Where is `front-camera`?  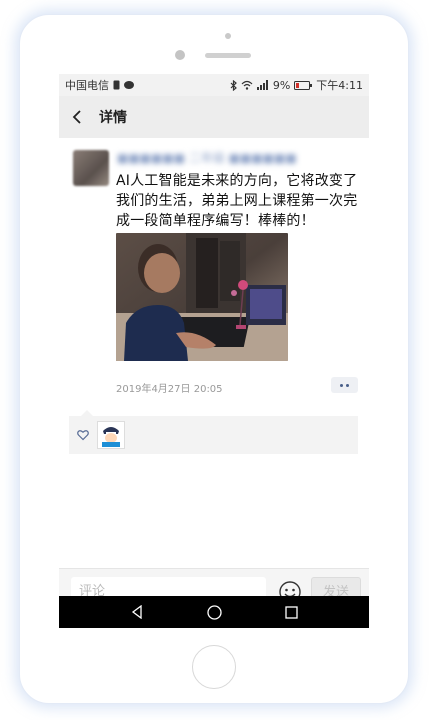
front-camera is located at coordinates (228, 36).